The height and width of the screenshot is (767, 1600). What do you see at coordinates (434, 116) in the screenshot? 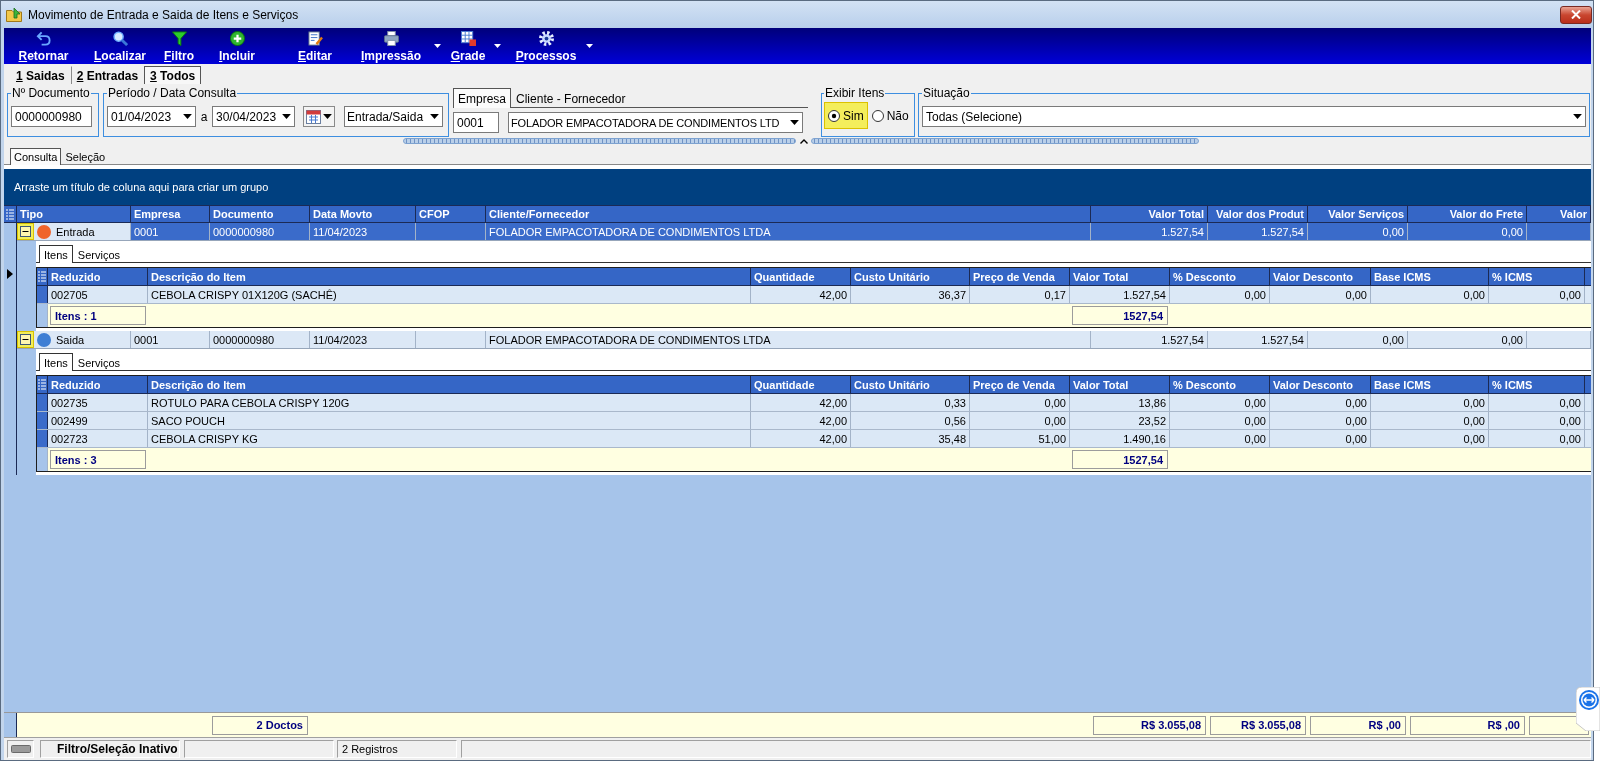
I see `caret-icon` at bounding box center [434, 116].